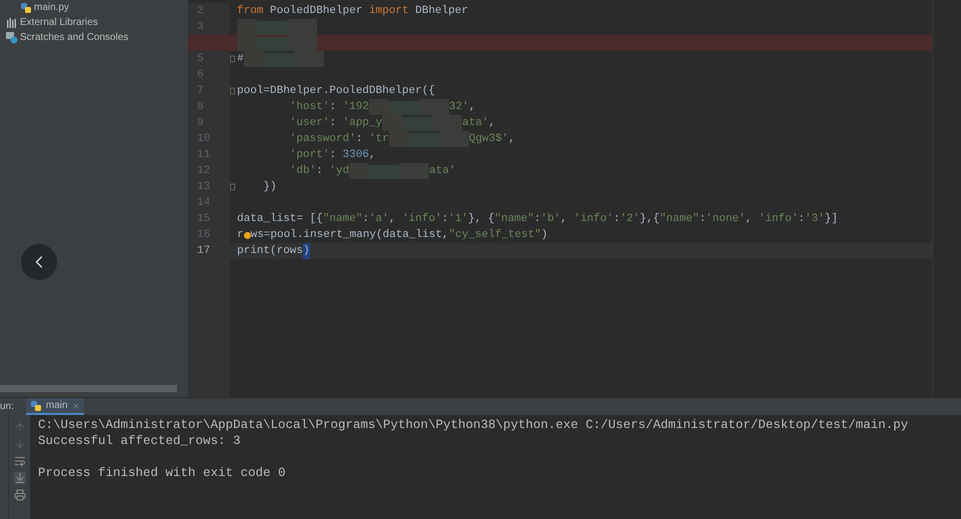 This screenshot has width=961, height=519. What do you see at coordinates (309, 123) in the screenshot?
I see `code-token: 'user'` at bounding box center [309, 123].